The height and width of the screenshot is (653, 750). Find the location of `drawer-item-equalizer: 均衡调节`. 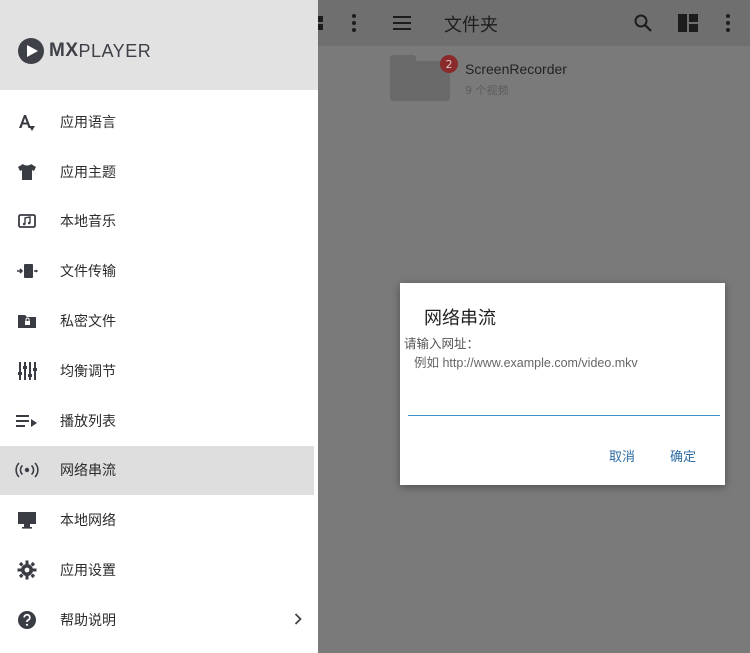

drawer-item-equalizer: 均衡调节 is located at coordinates (159, 371).